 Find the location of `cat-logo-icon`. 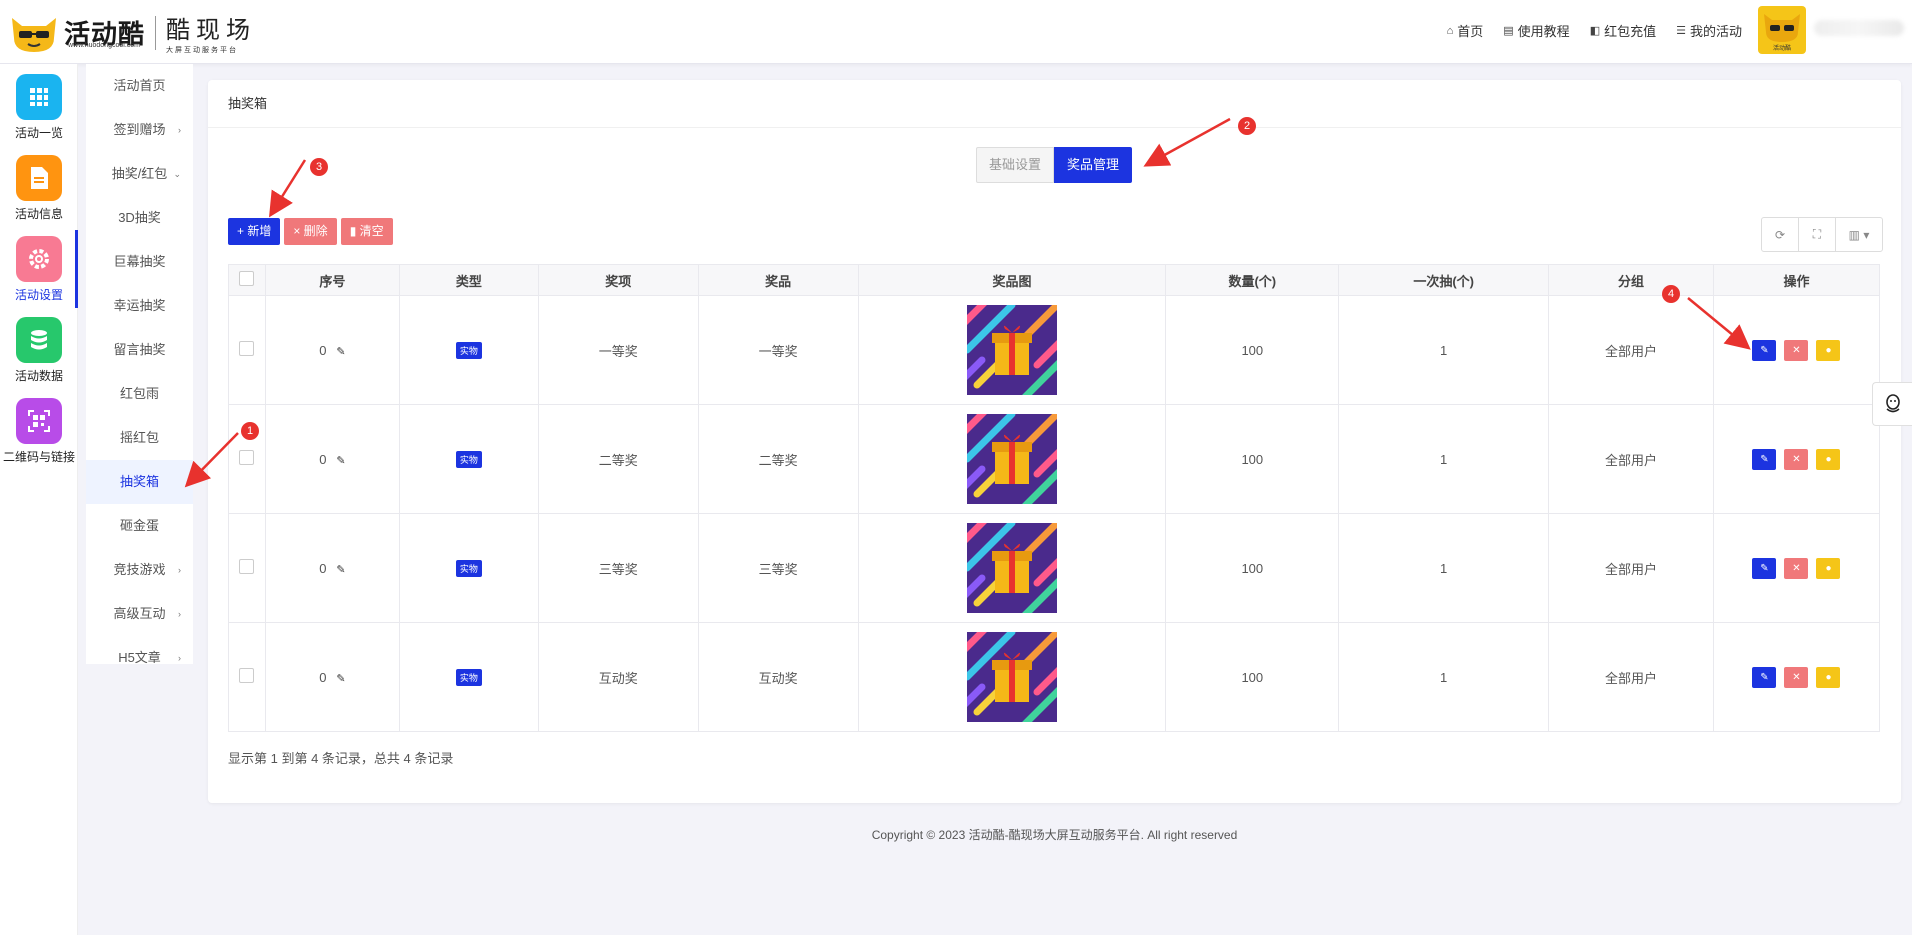

cat-logo-icon is located at coordinates (34, 34).